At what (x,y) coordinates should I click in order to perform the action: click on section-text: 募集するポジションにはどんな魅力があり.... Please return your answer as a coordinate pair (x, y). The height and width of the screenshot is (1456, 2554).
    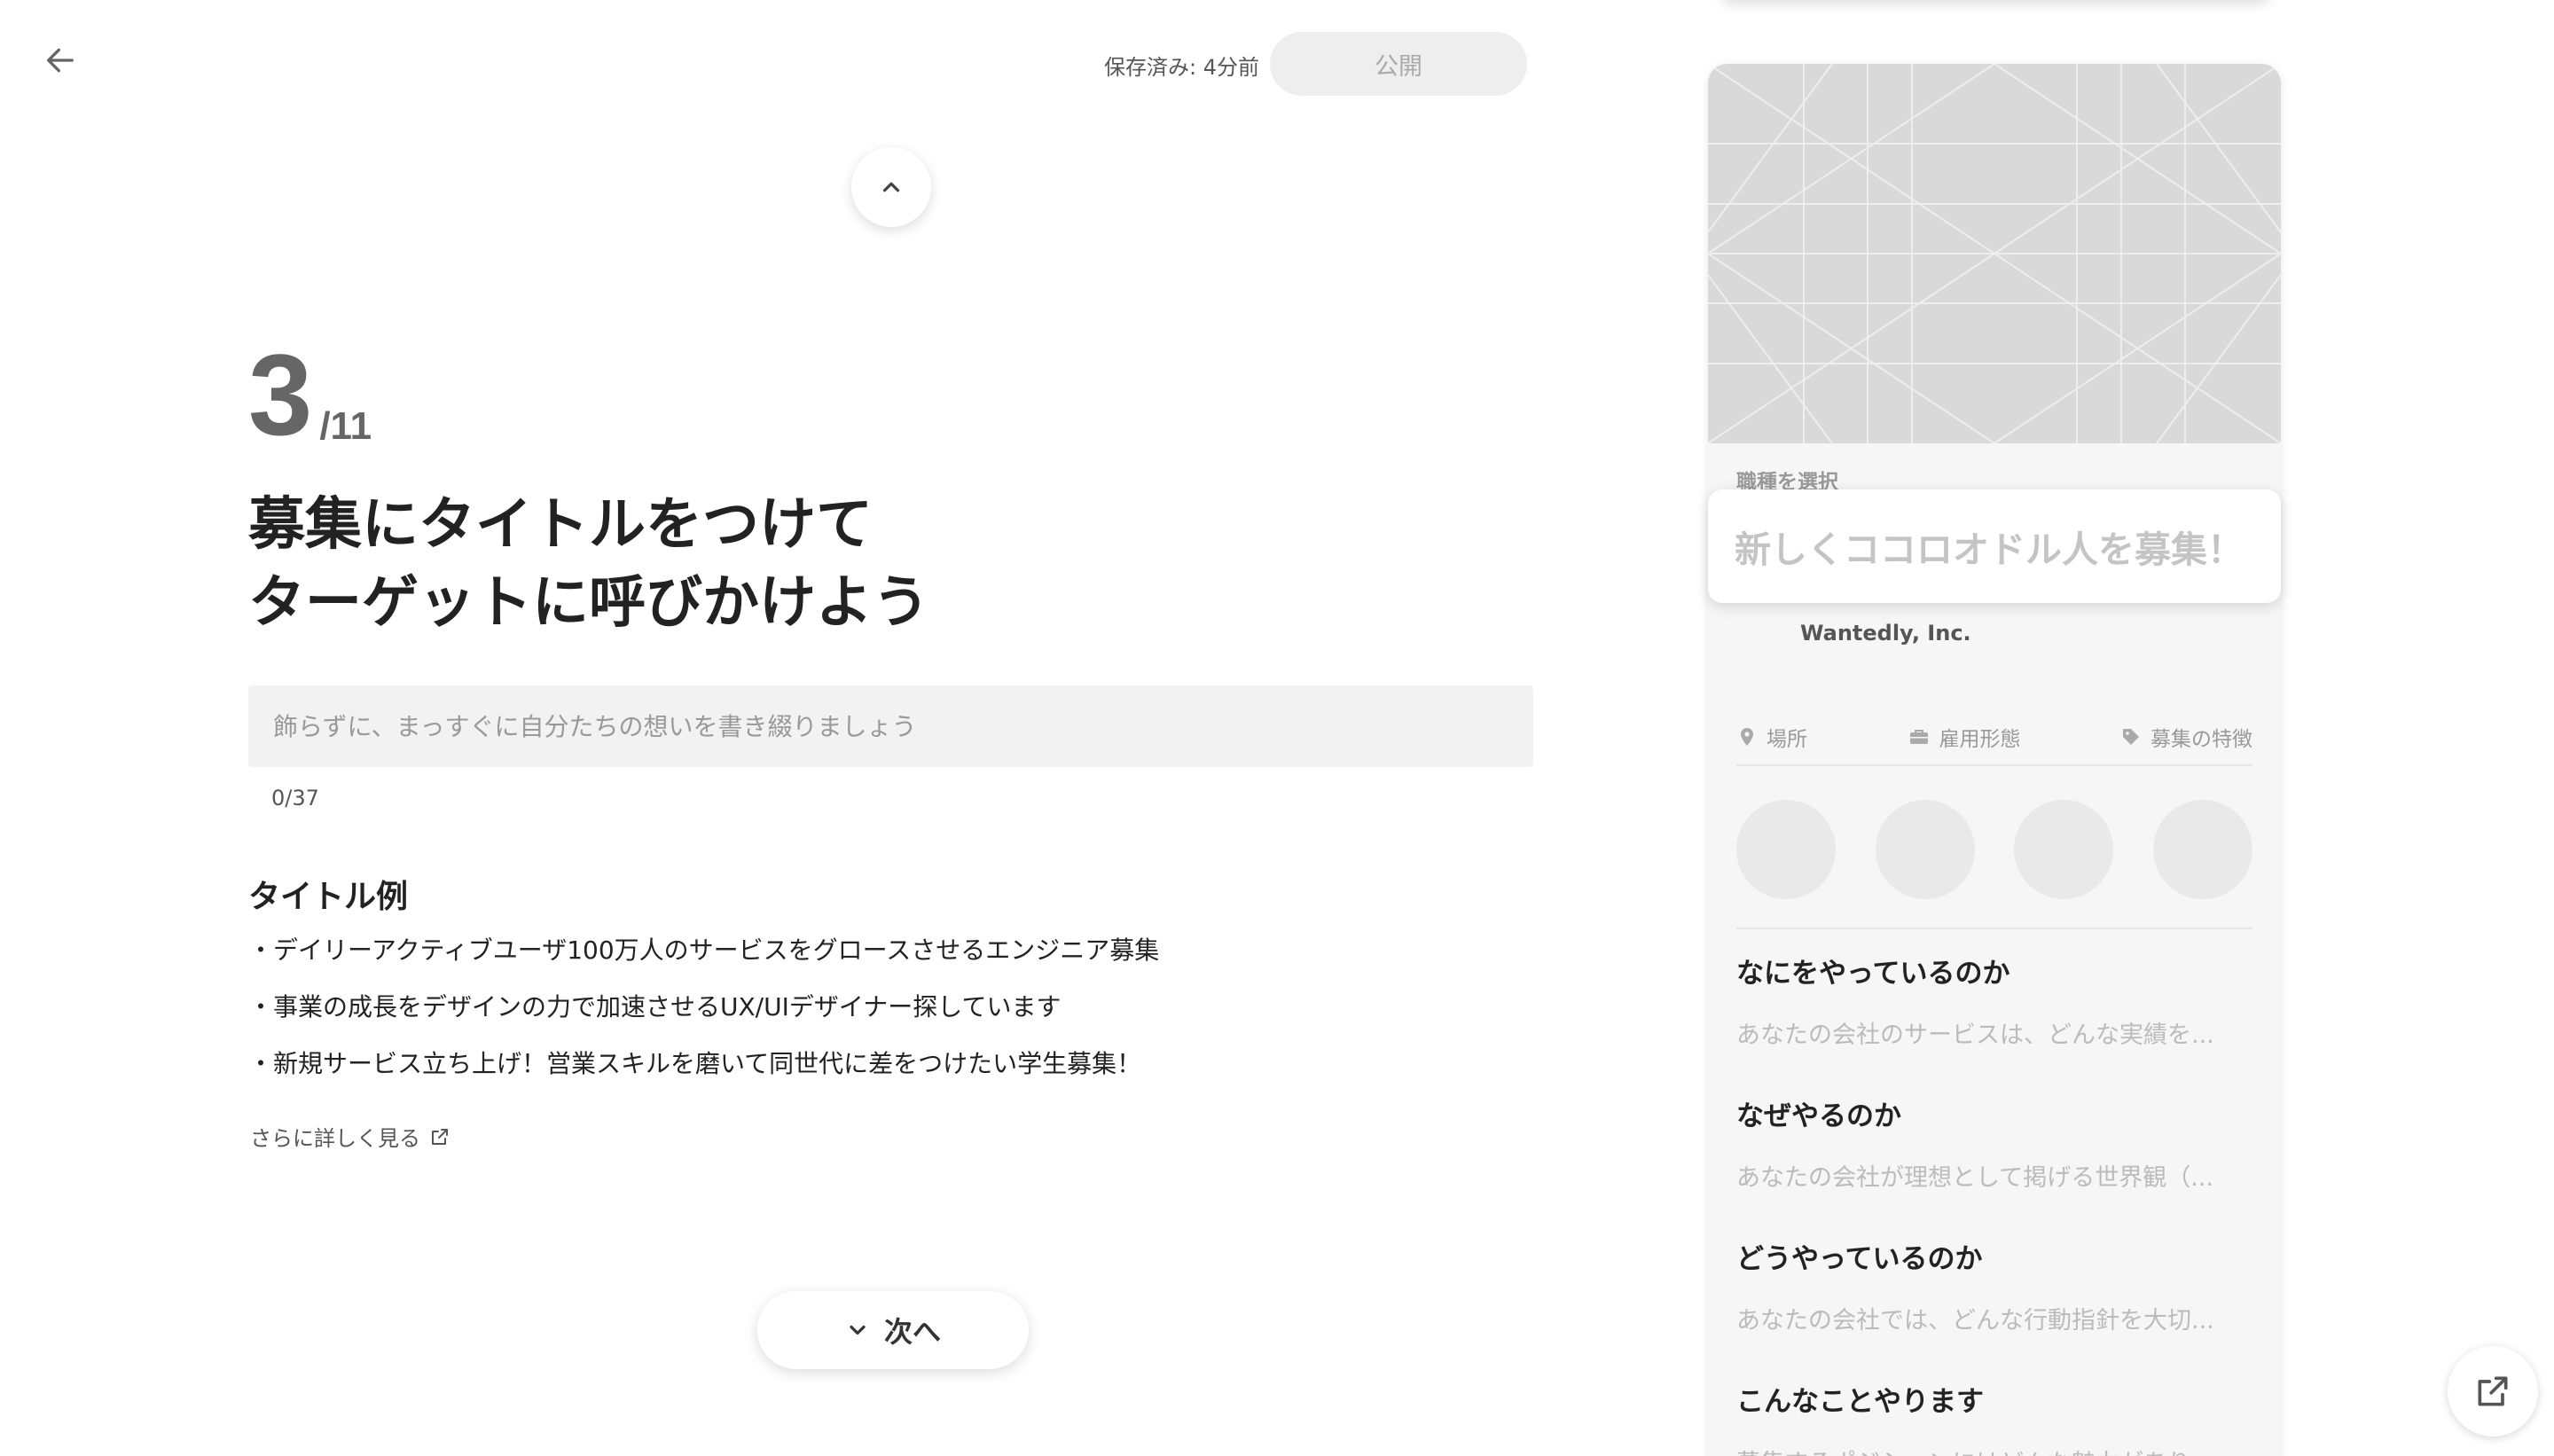
    Looking at the image, I should click on (1994, 1450).